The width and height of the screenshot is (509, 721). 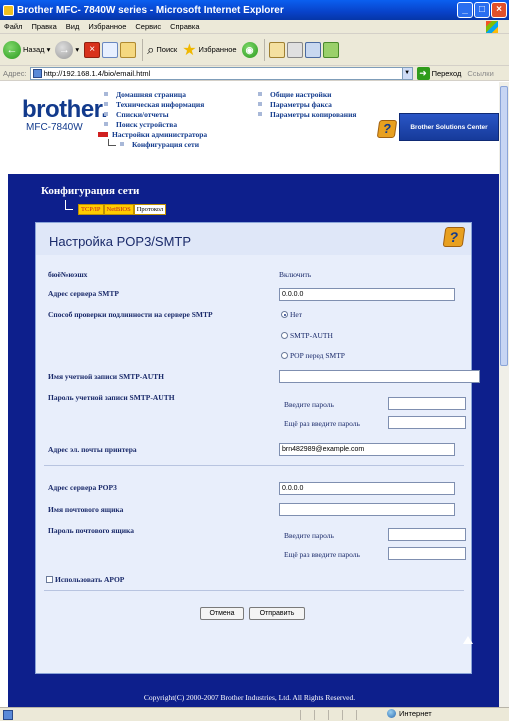 I want to click on nav-tech-info: Техническая информация, so click(x=155, y=104).